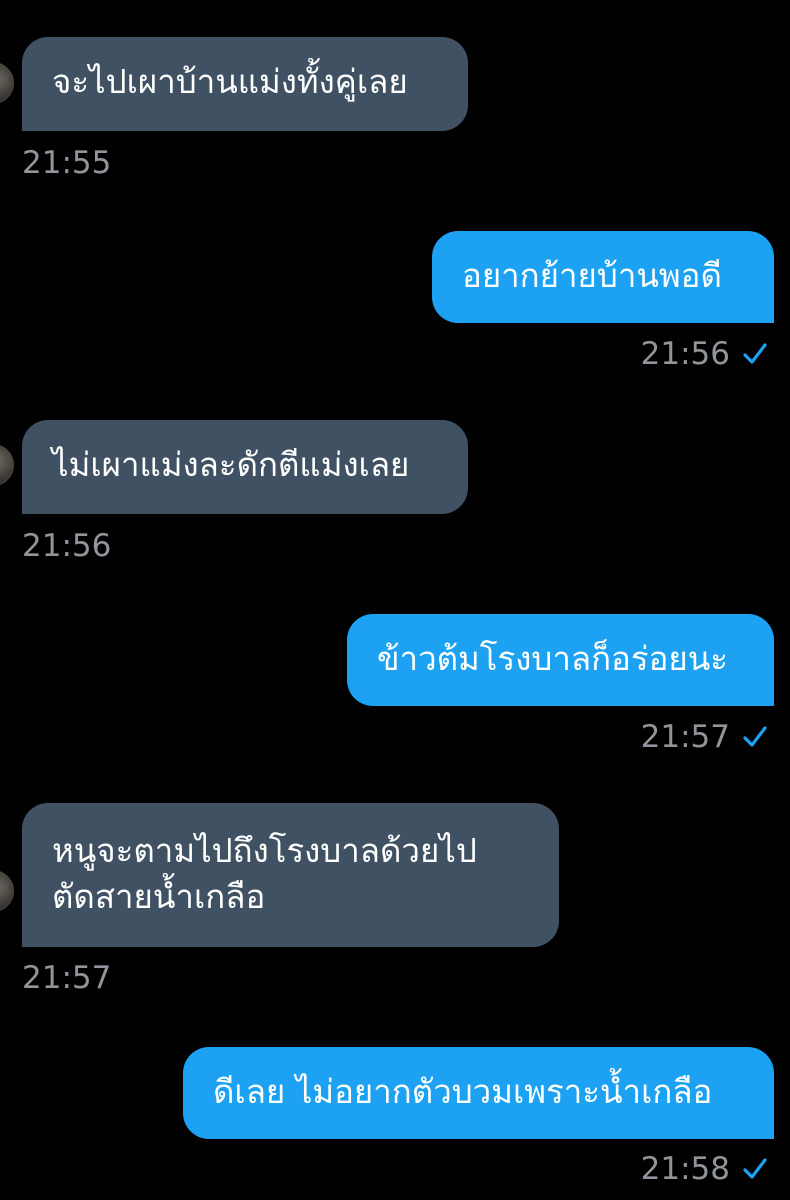 This screenshot has height=1200, width=790. What do you see at coordinates (685, 1169) in the screenshot?
I see `message-timestamp: 21:58` at bounding box center [685, 1169].